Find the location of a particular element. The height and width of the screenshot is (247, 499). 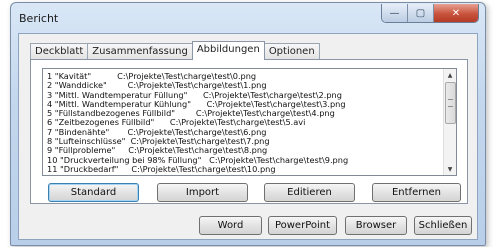

minimize-button: — is located at coordinates (395, 13).